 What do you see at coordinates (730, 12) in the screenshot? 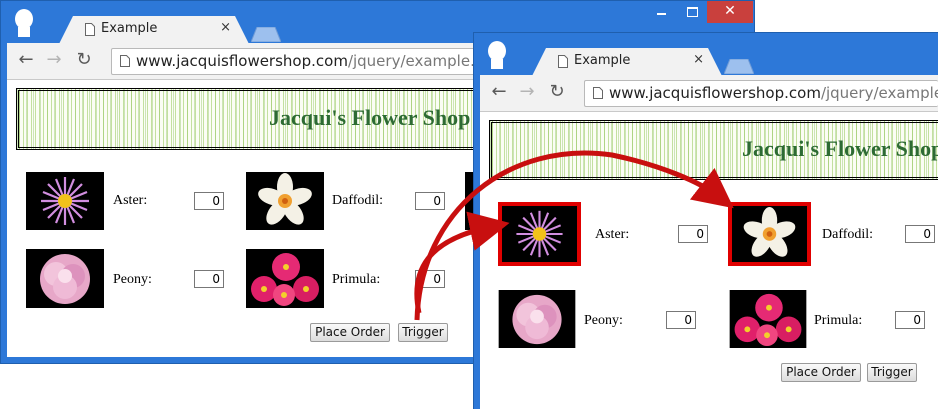
I see `close-window-button: ✕` at bounding box center [730, 12].